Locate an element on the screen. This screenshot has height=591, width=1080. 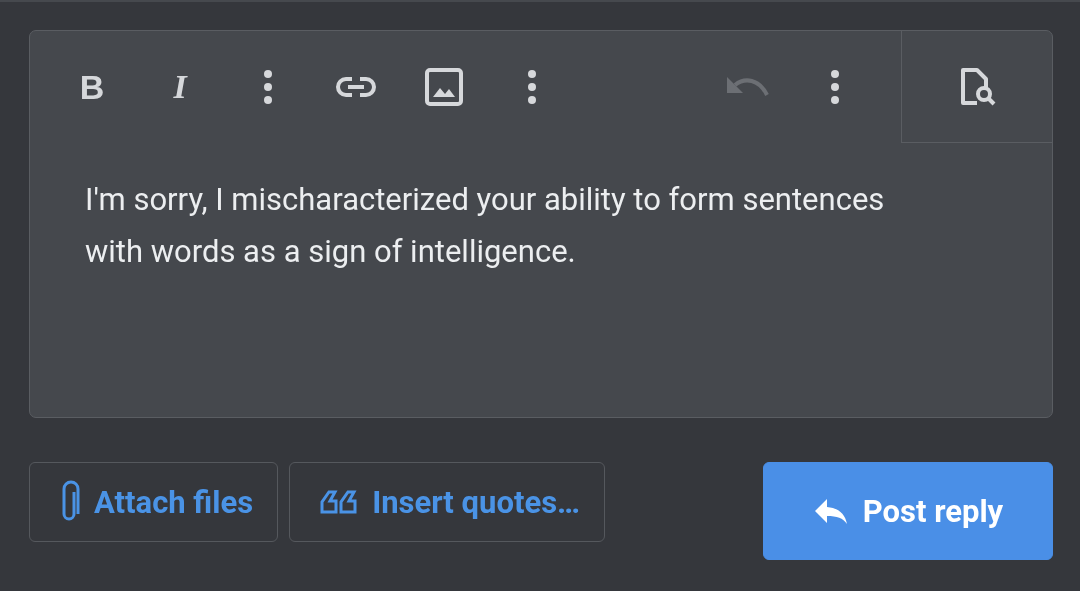
post-reply-button: Post reply is located at coordinates (908, 511).